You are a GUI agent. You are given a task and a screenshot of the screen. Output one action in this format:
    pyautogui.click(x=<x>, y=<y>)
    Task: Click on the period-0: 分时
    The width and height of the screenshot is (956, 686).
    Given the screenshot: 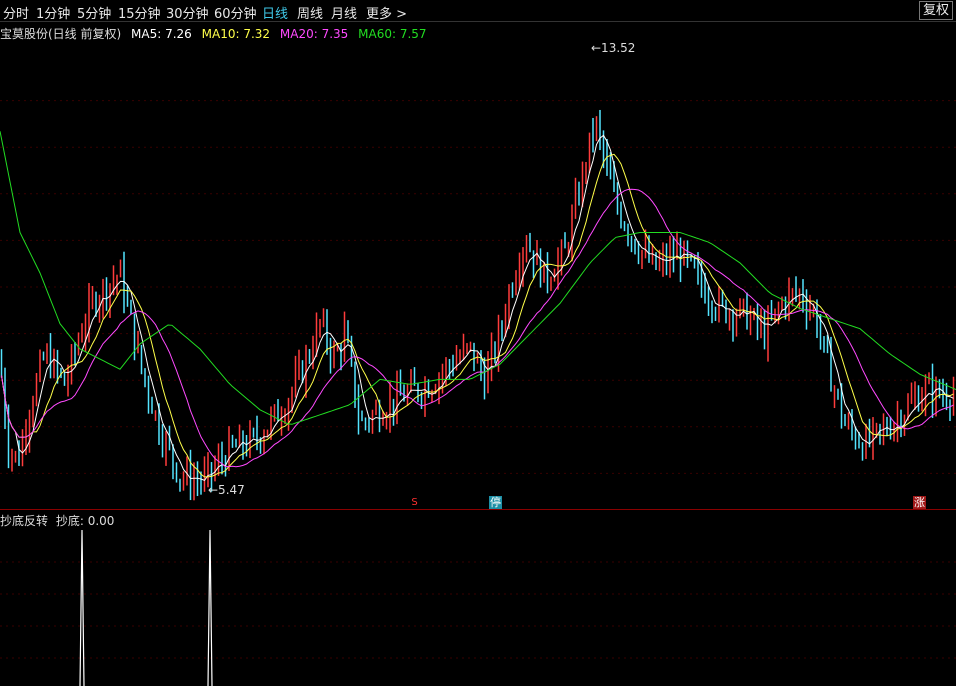 What is the action you would take?
    pyautogui.click(x=16, y=12)
    